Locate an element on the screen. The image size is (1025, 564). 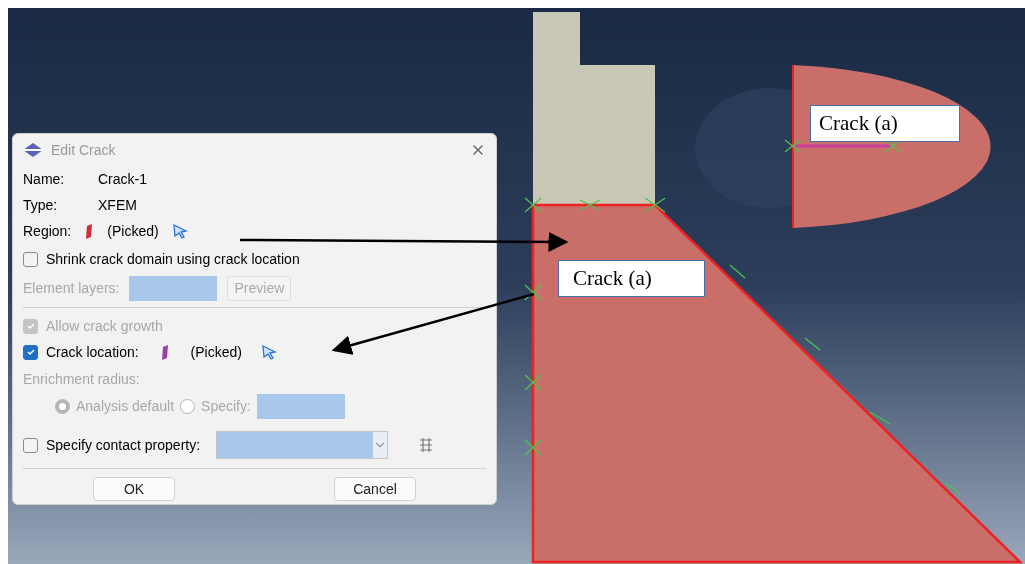
dialog-button: Cancel is located at coordinates (375, 489).